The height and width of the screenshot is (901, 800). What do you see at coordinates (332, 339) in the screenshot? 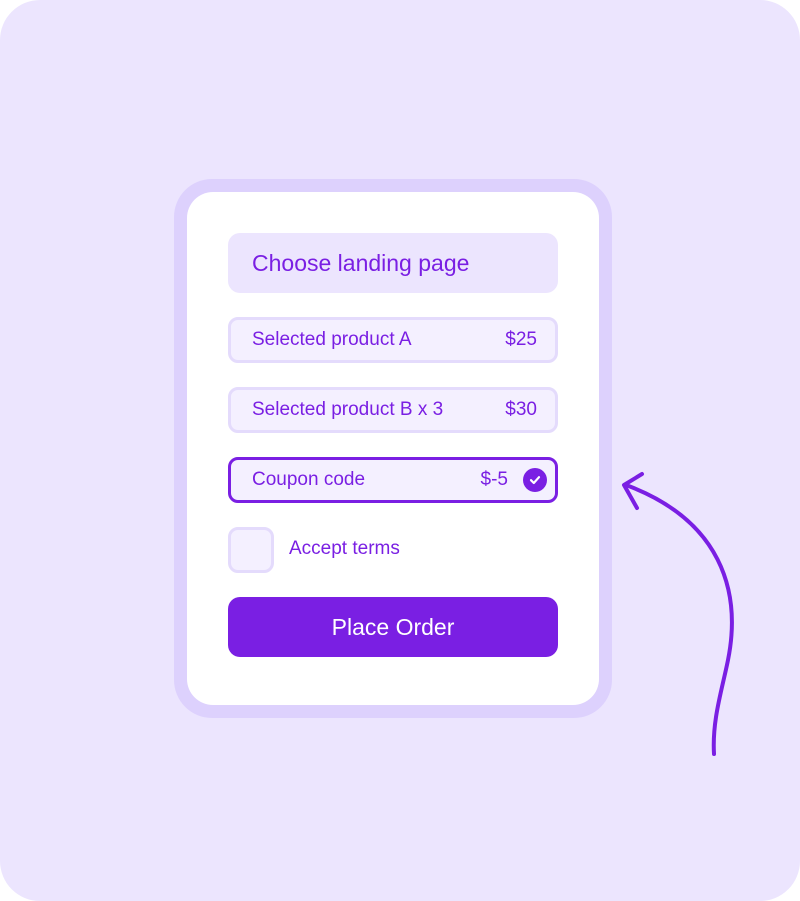
I see `line-item-label: Selected product A` at bounding box center [332, 339].